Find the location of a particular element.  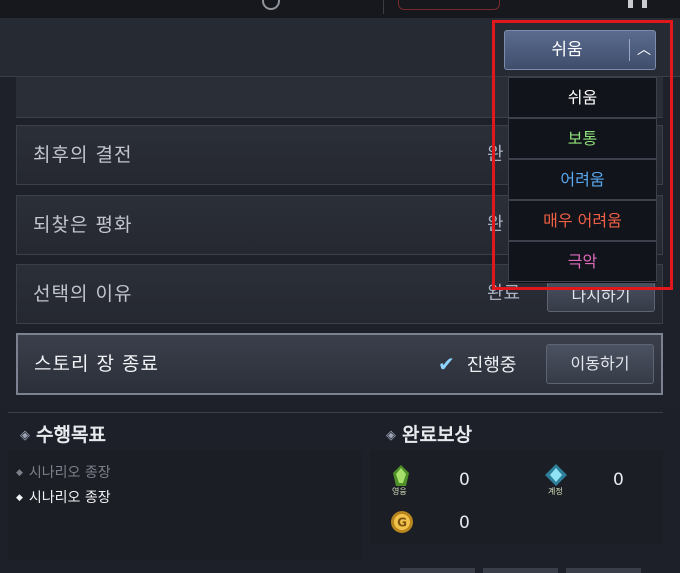

top-status-bar is located at coordinates (340, 9).